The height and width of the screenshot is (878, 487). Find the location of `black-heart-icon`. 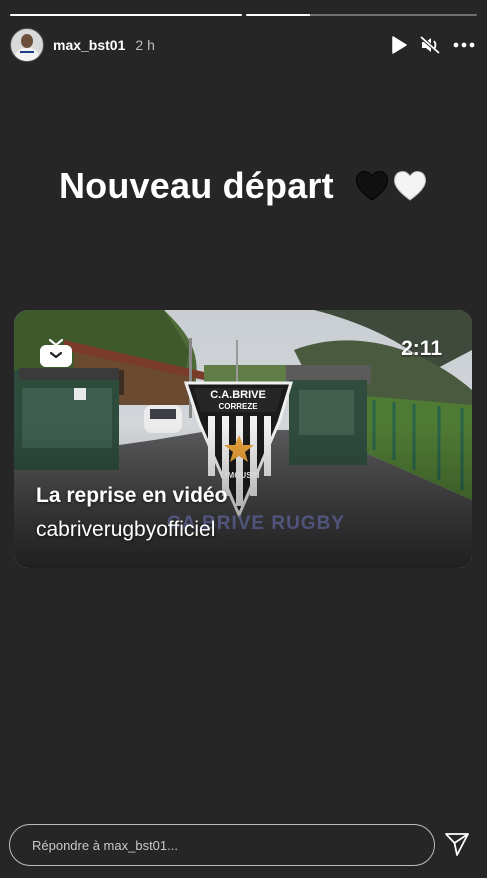

black-heart-icon is located at coordinates (372, 186).